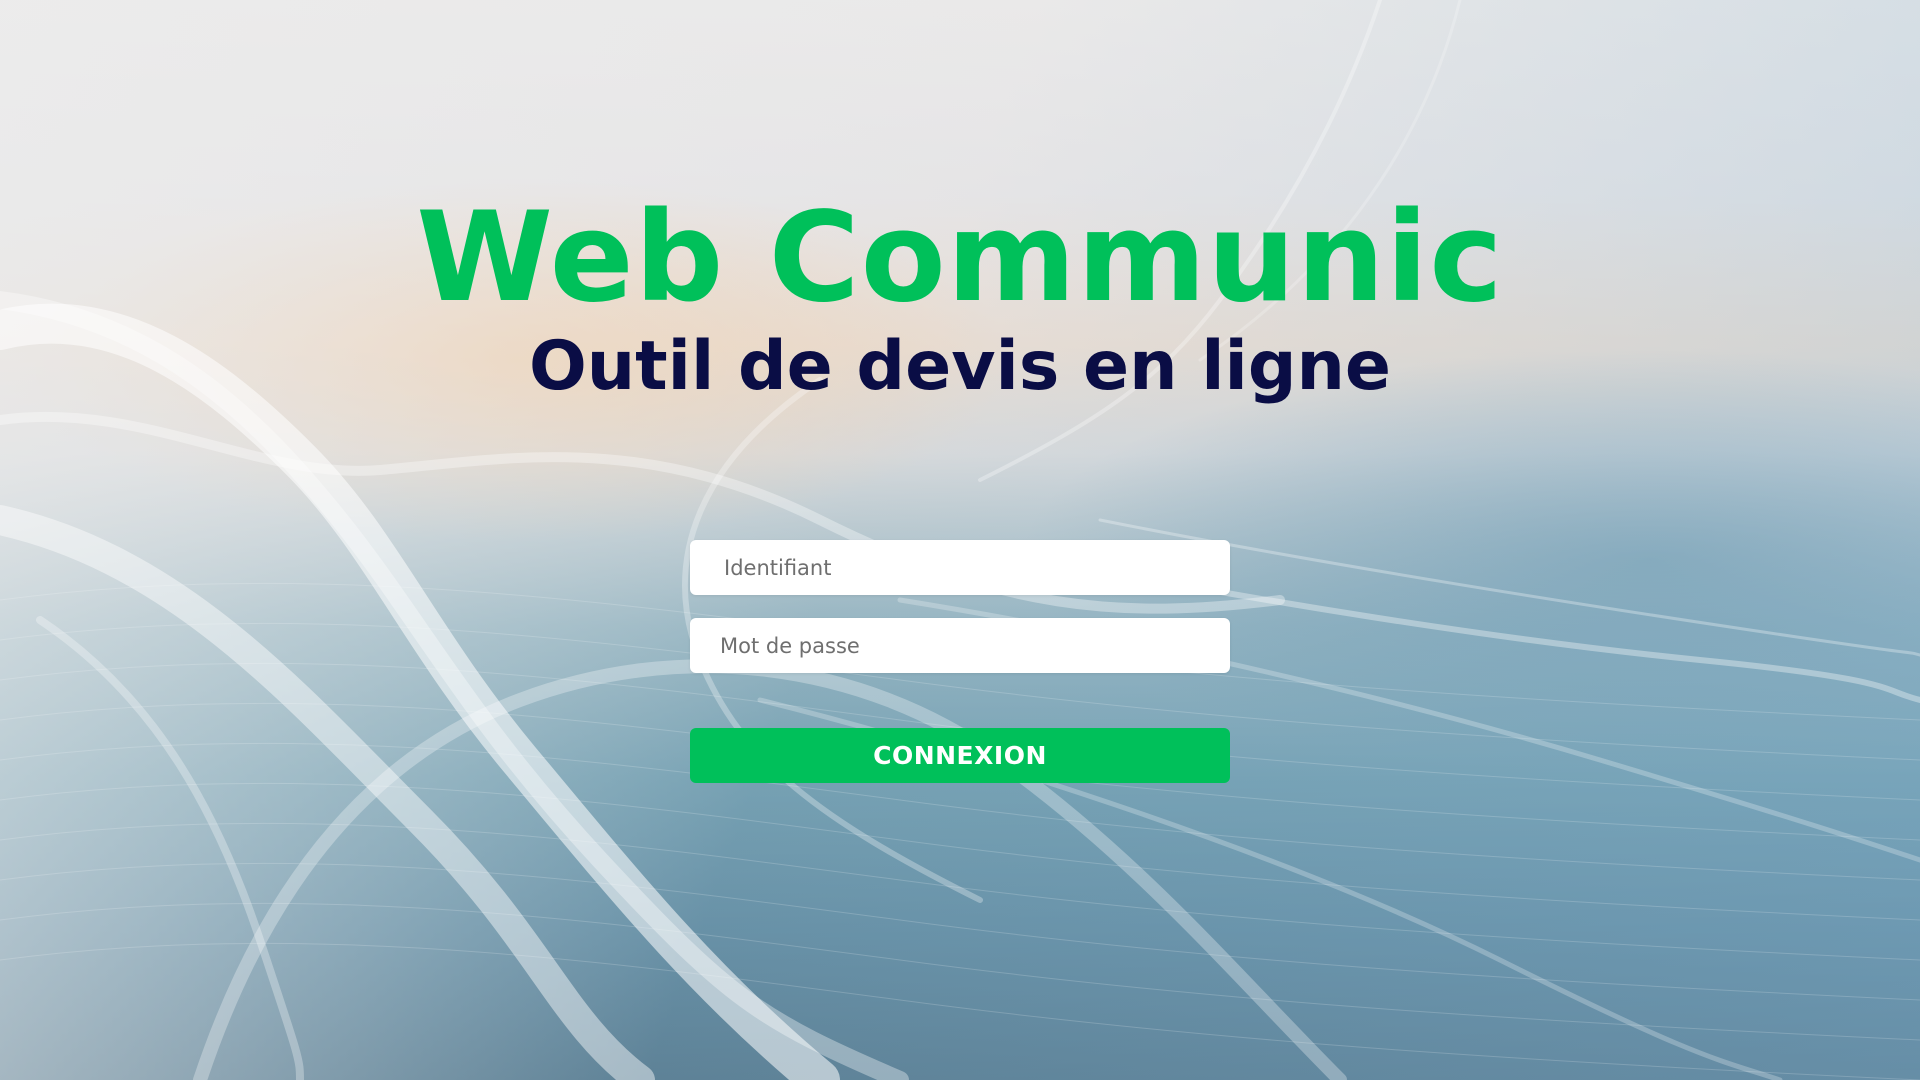 The height and width of the screenshot is (1080, 1920). Describe the element at coordinates (960, 567) in the screenshot. I see `username-input` at that location.